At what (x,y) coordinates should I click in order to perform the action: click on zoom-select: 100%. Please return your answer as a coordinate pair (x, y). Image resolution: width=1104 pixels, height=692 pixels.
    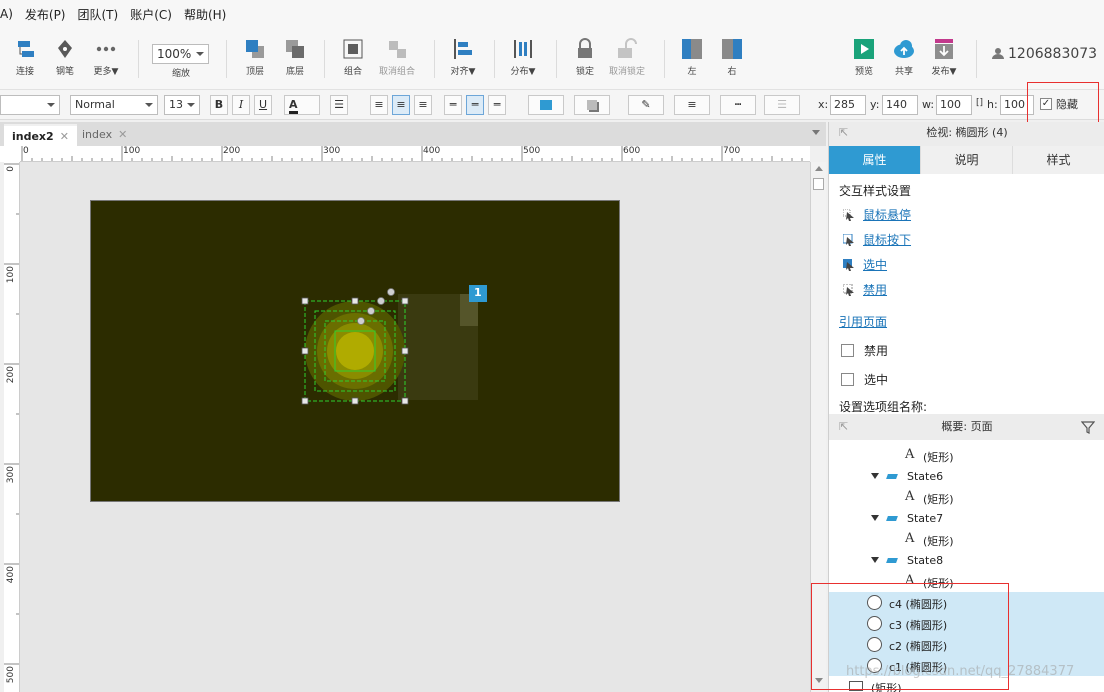
    Looking at the image, I should click on (180, 54).